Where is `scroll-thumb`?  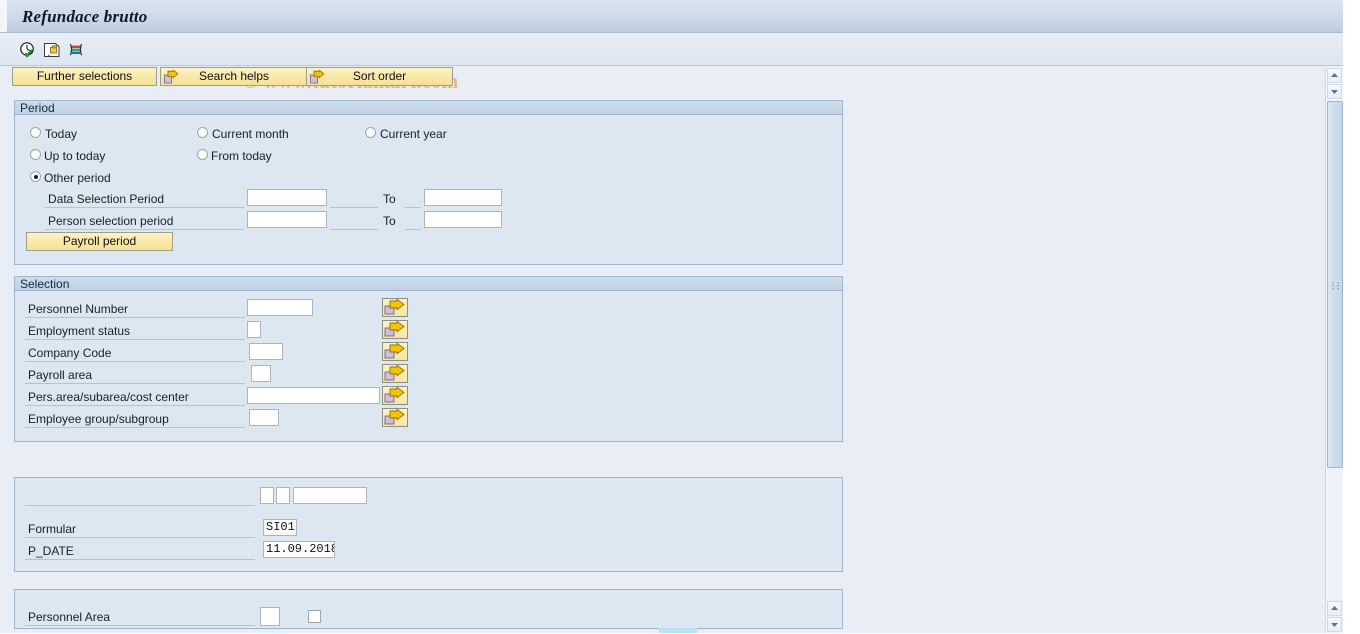
scroll-thumb is located at coordinates (1335, 284).